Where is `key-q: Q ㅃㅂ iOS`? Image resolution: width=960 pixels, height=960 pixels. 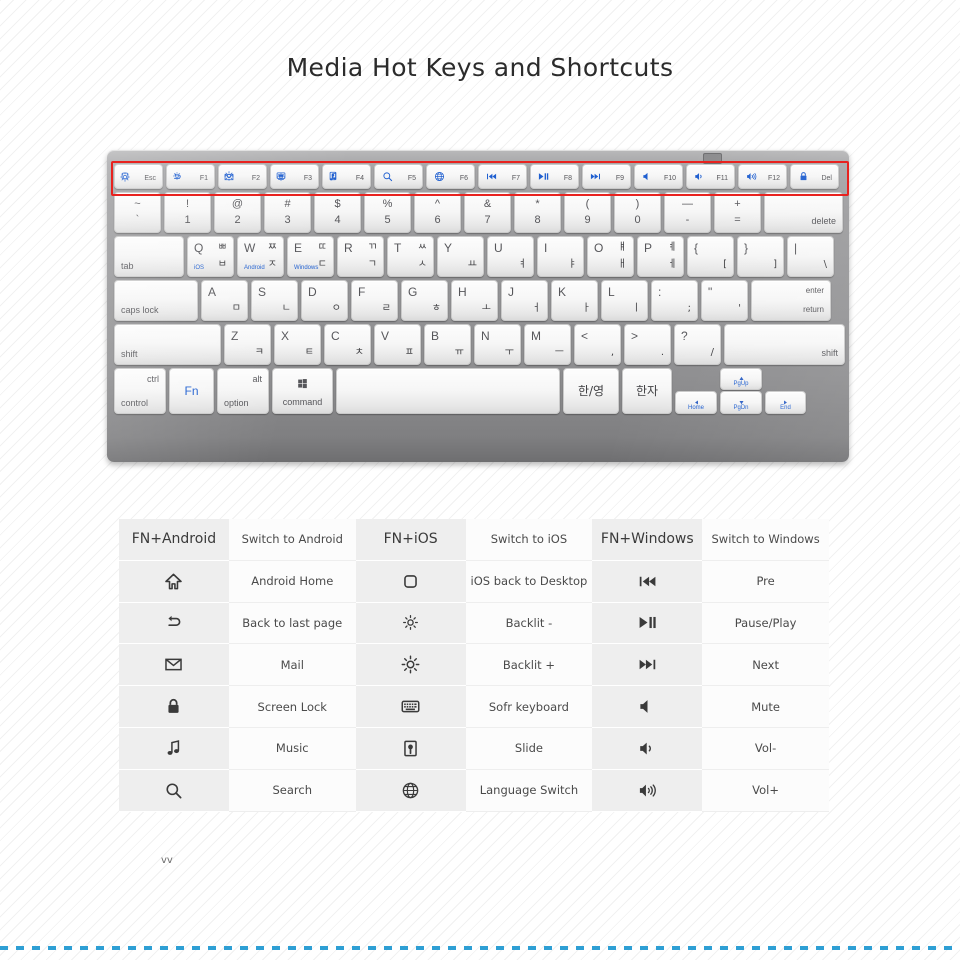
key-q: Q ㅃㅂ iOS is located at coordinates (210, 256).